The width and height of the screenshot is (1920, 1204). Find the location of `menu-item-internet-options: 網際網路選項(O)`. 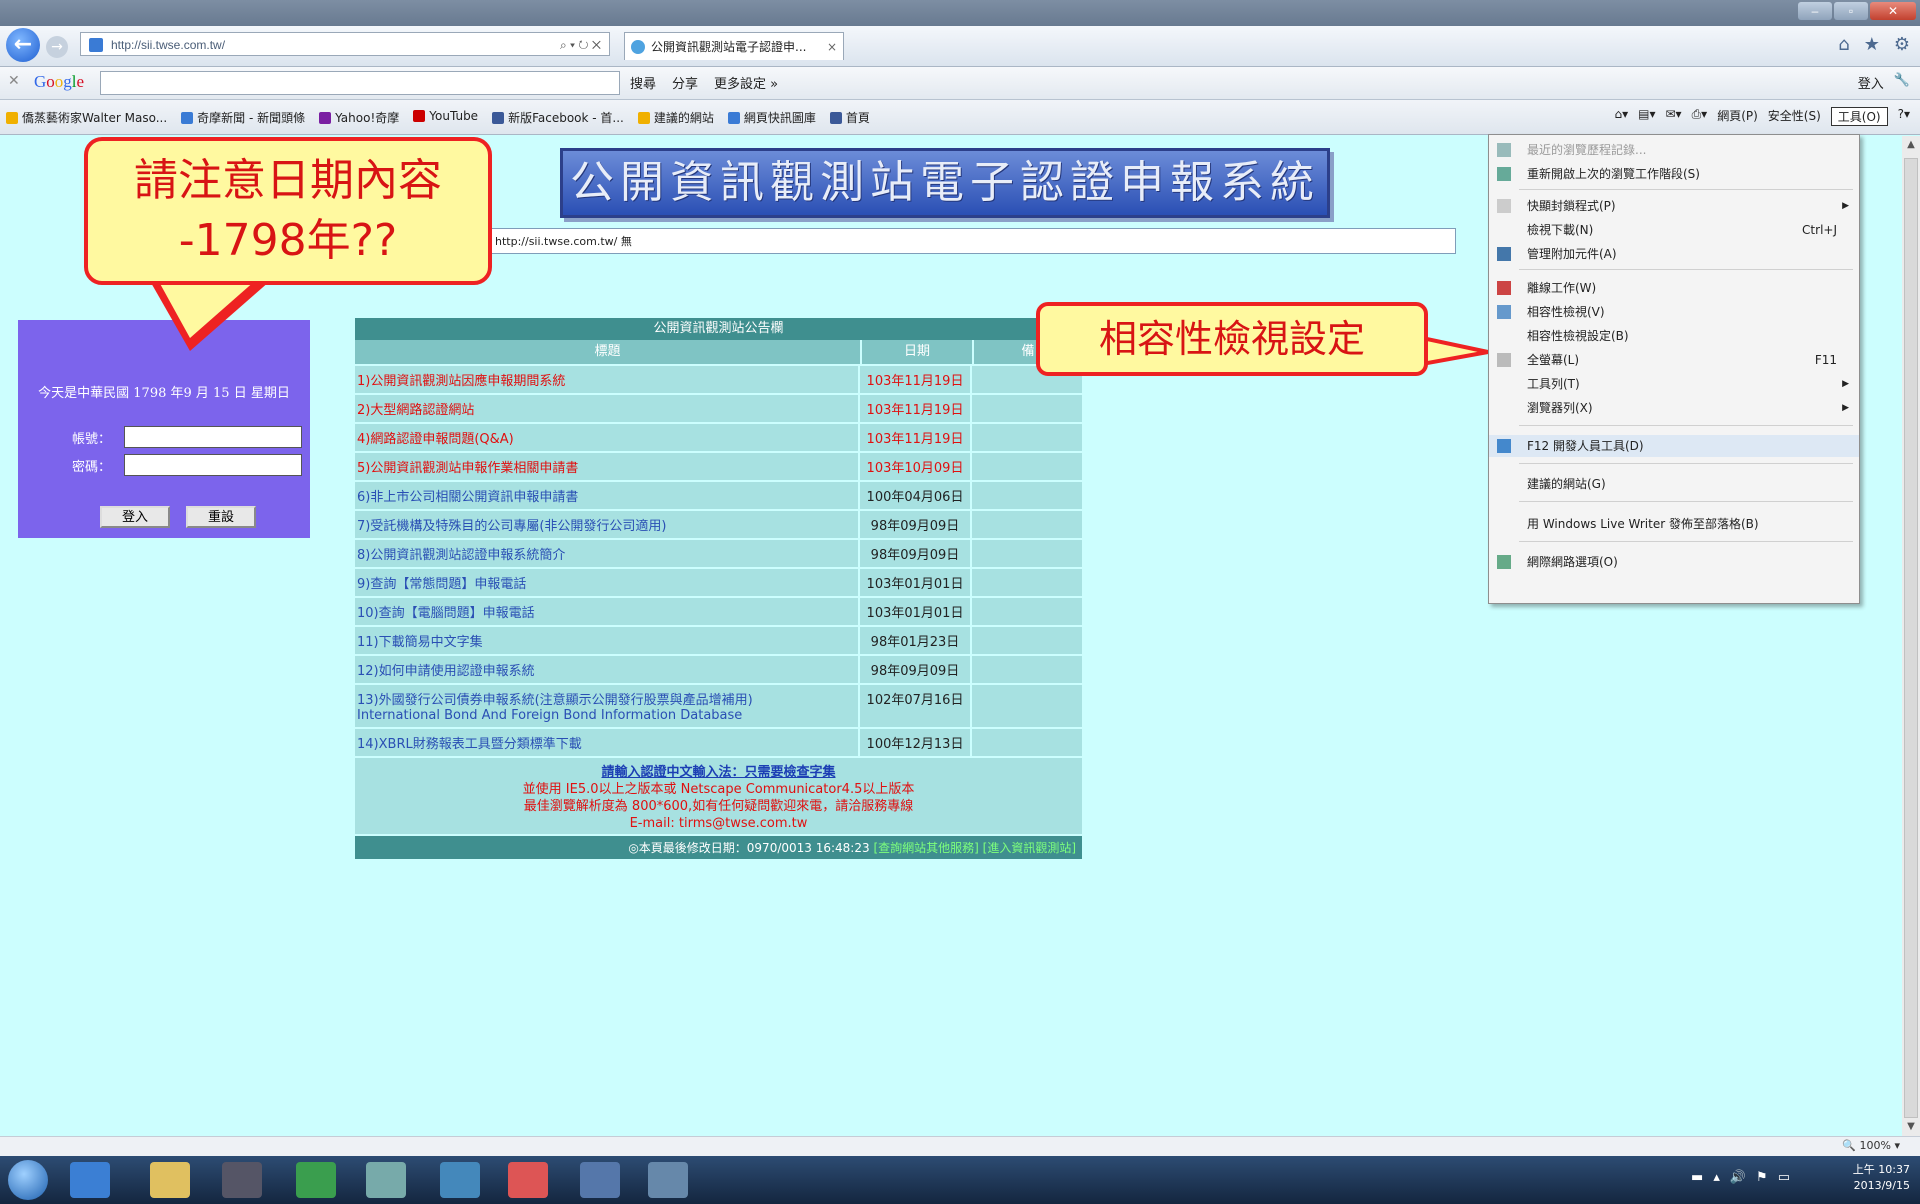

menu-item-internet-options: 網際網路選項(O) is located at coordinates (1674, 562).